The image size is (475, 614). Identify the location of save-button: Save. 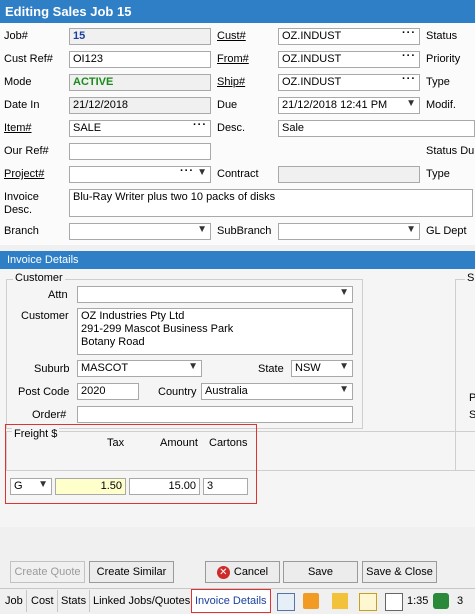
(320, 572).